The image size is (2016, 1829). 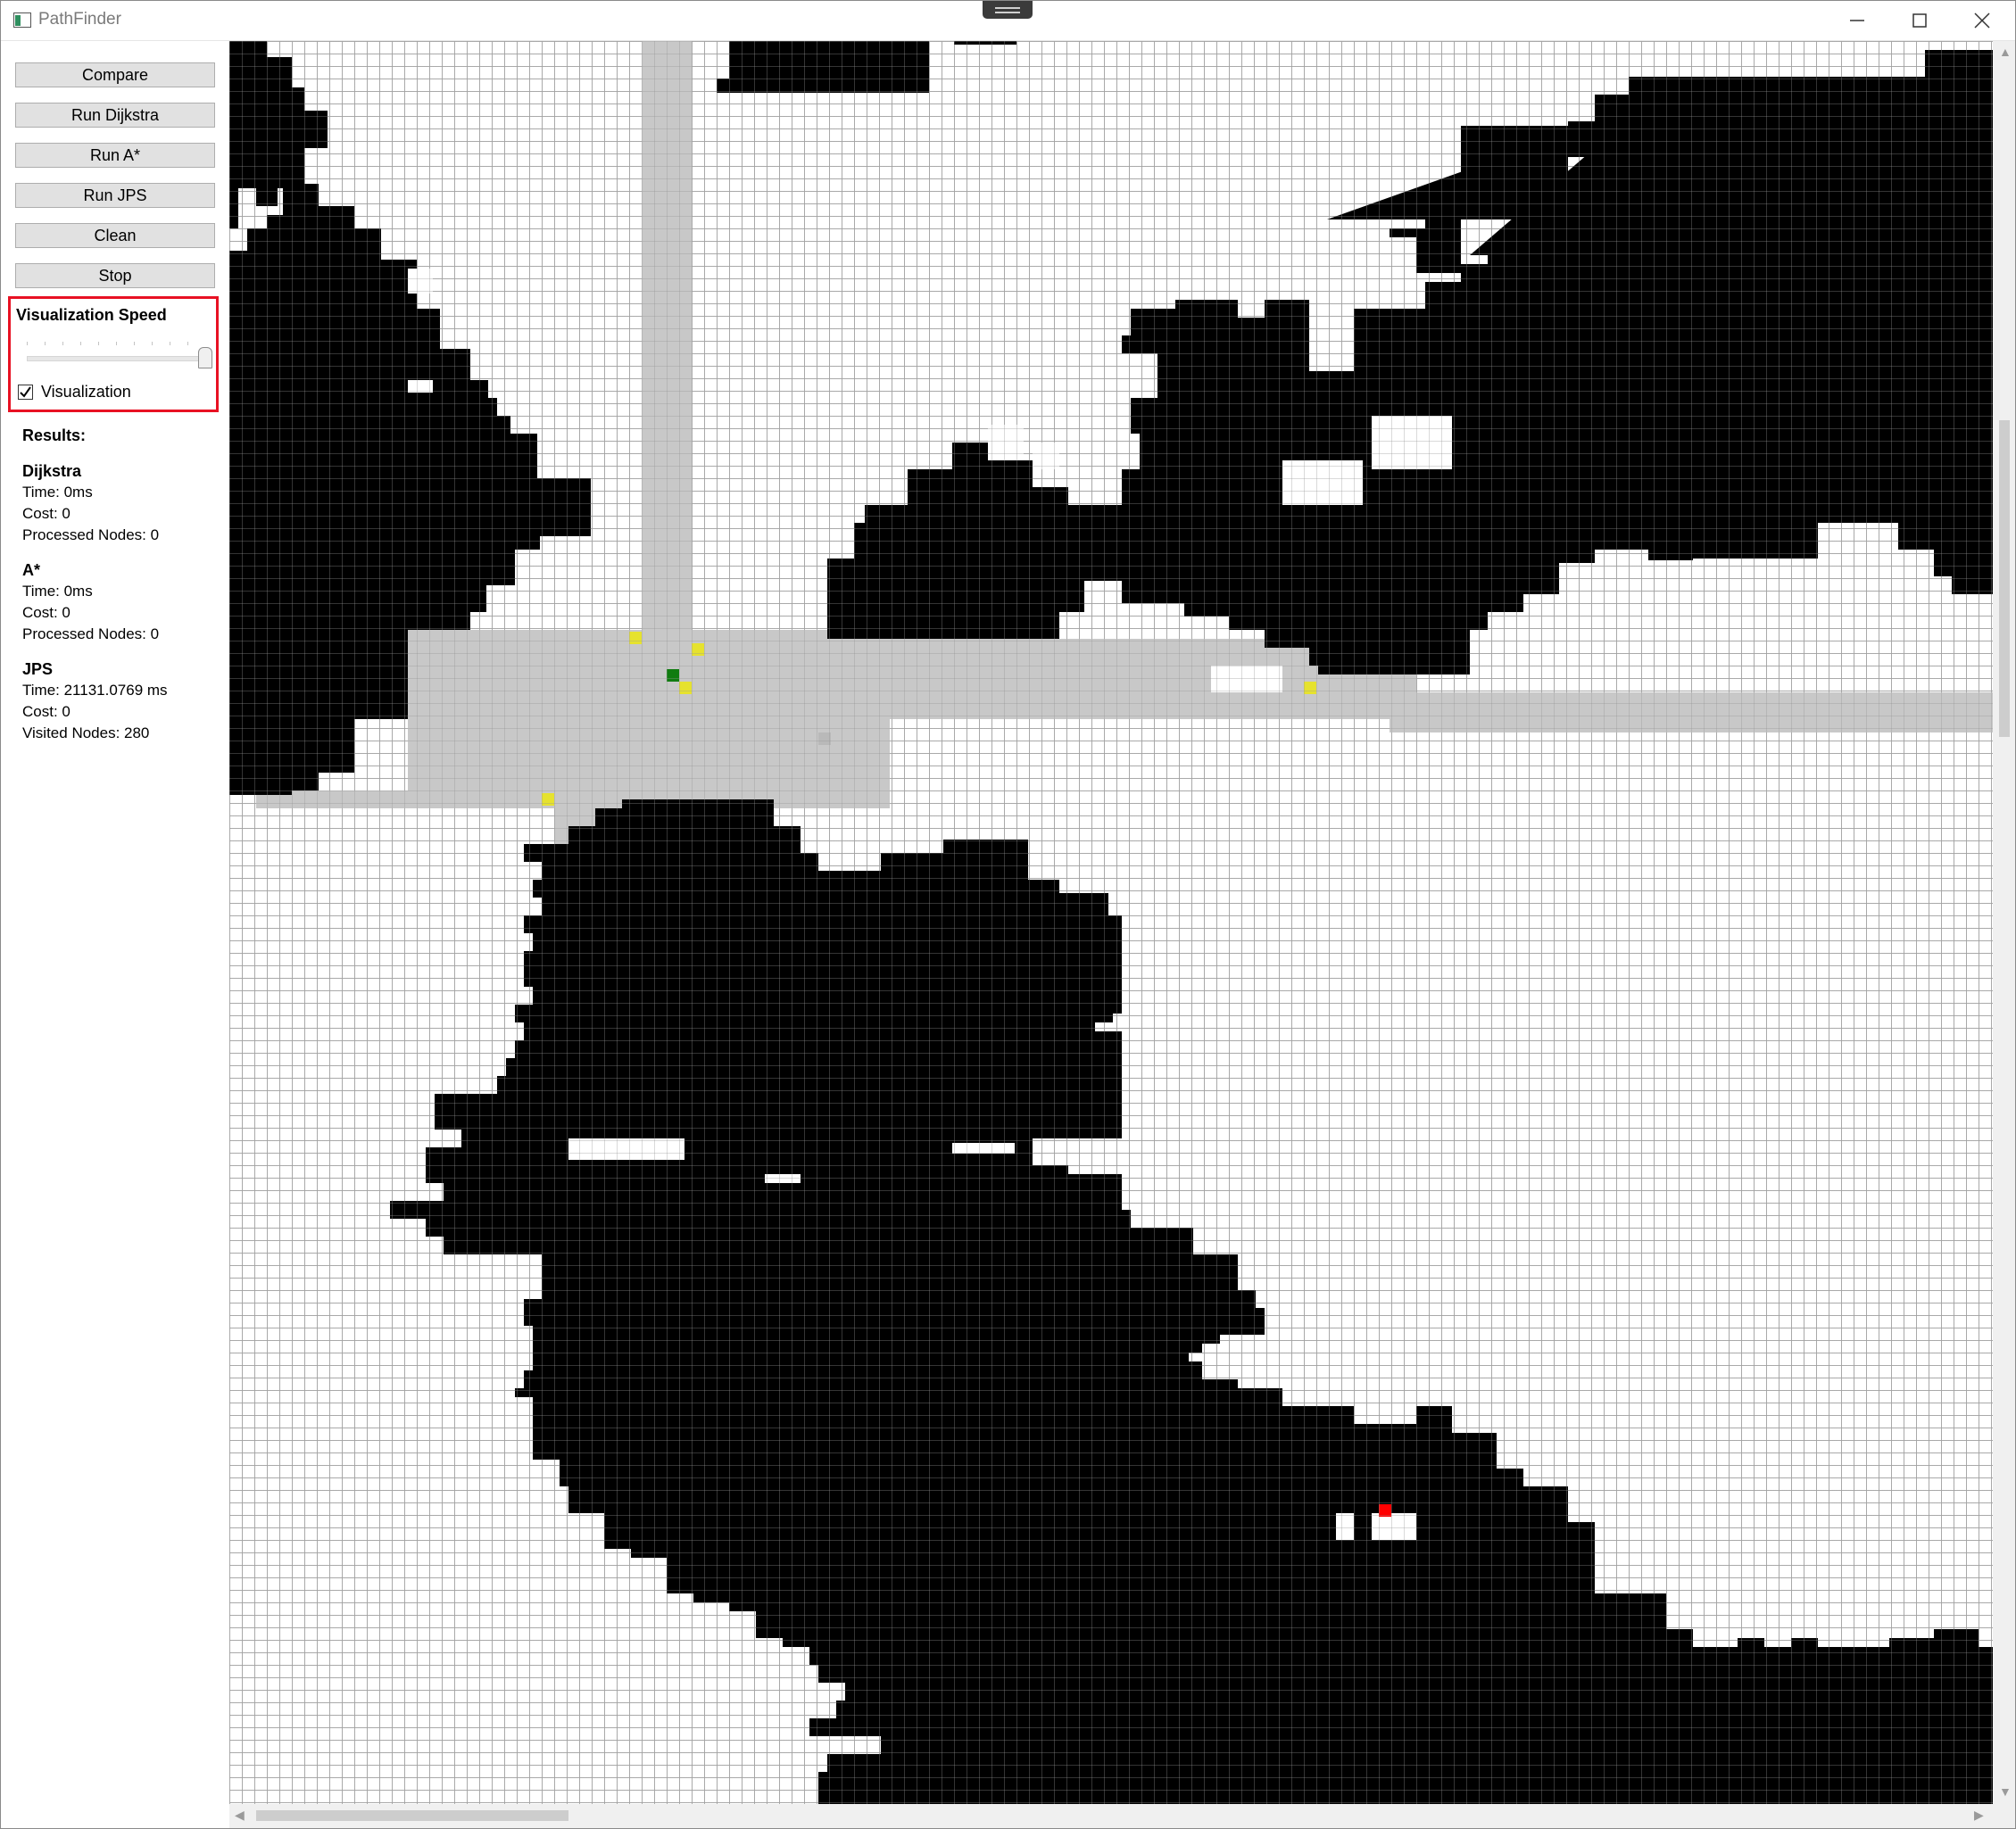 What do you see at coordinates (46, 711) in the screenshot?
I see `jps-cost: Cost: 0` at bounding box center [46, 711].